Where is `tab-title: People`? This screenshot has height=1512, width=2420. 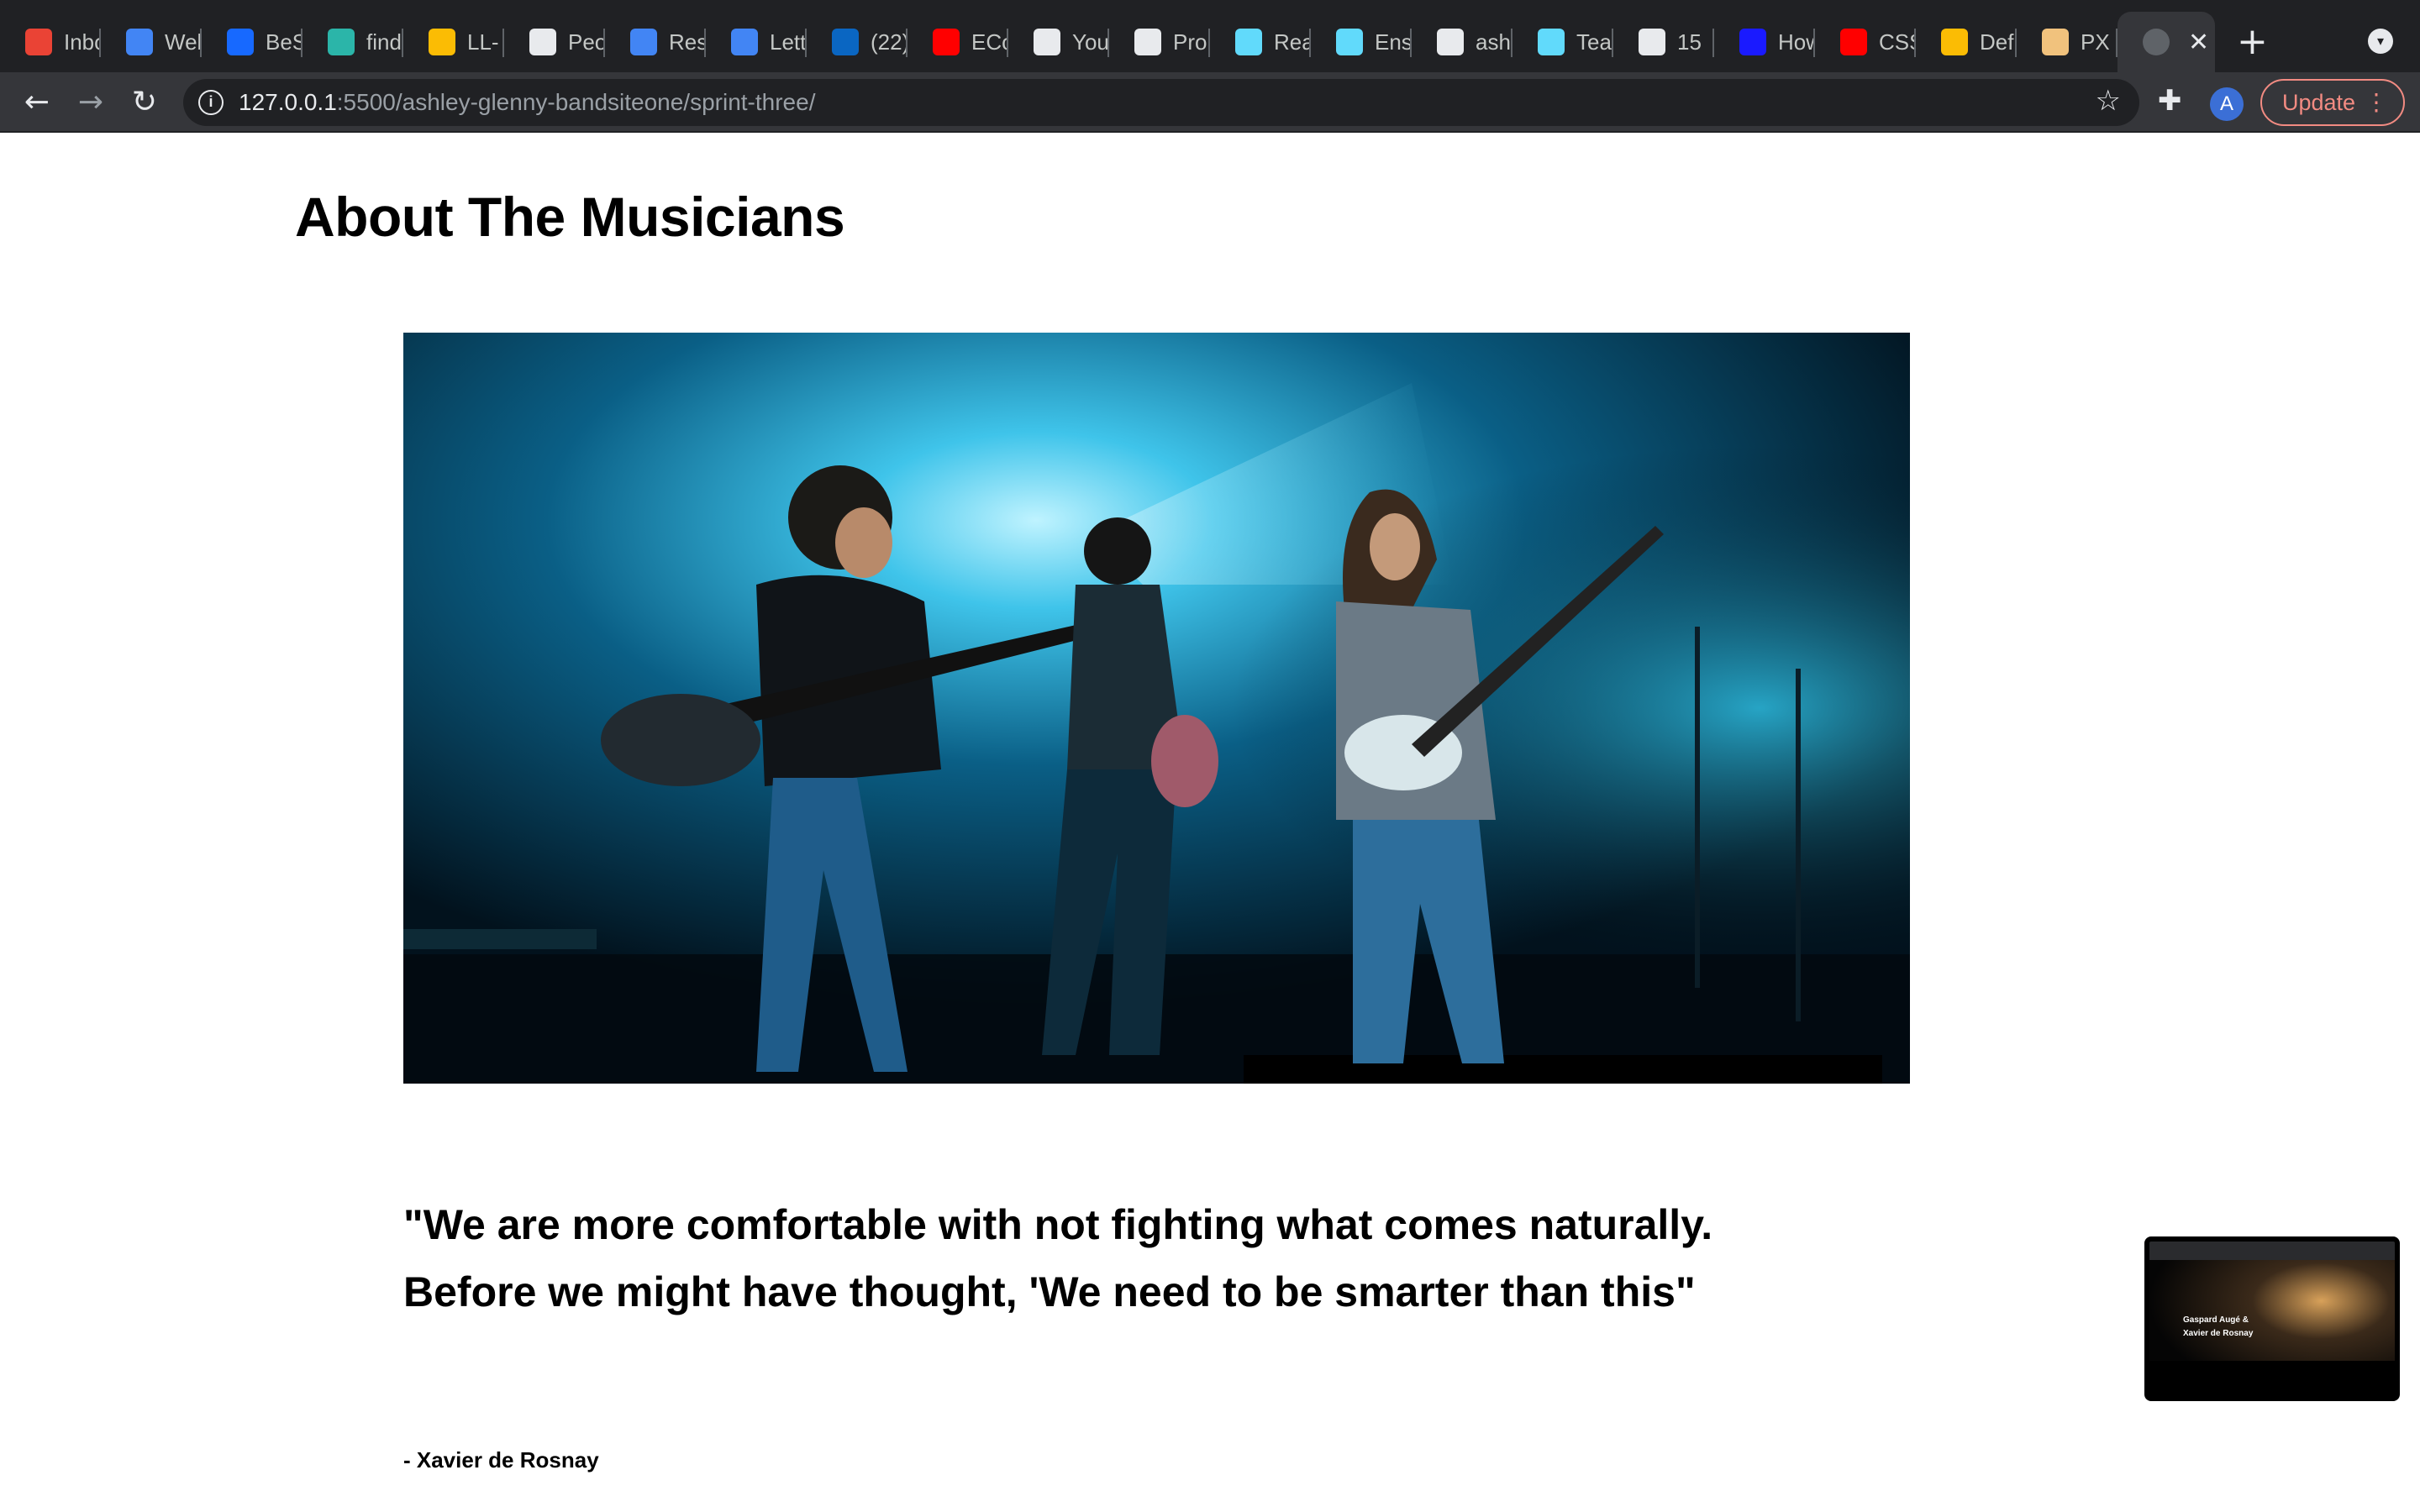 tab-title: People is located at coordinates (586, 42).